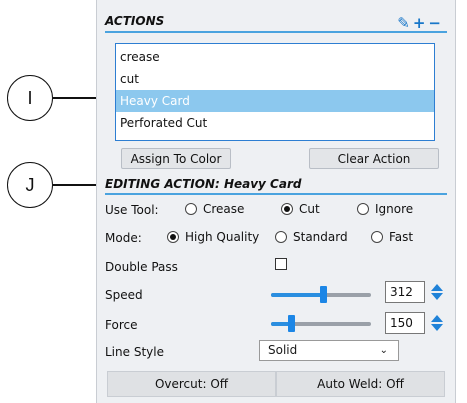  I want to click on callout-i: I, so click(30, 98).